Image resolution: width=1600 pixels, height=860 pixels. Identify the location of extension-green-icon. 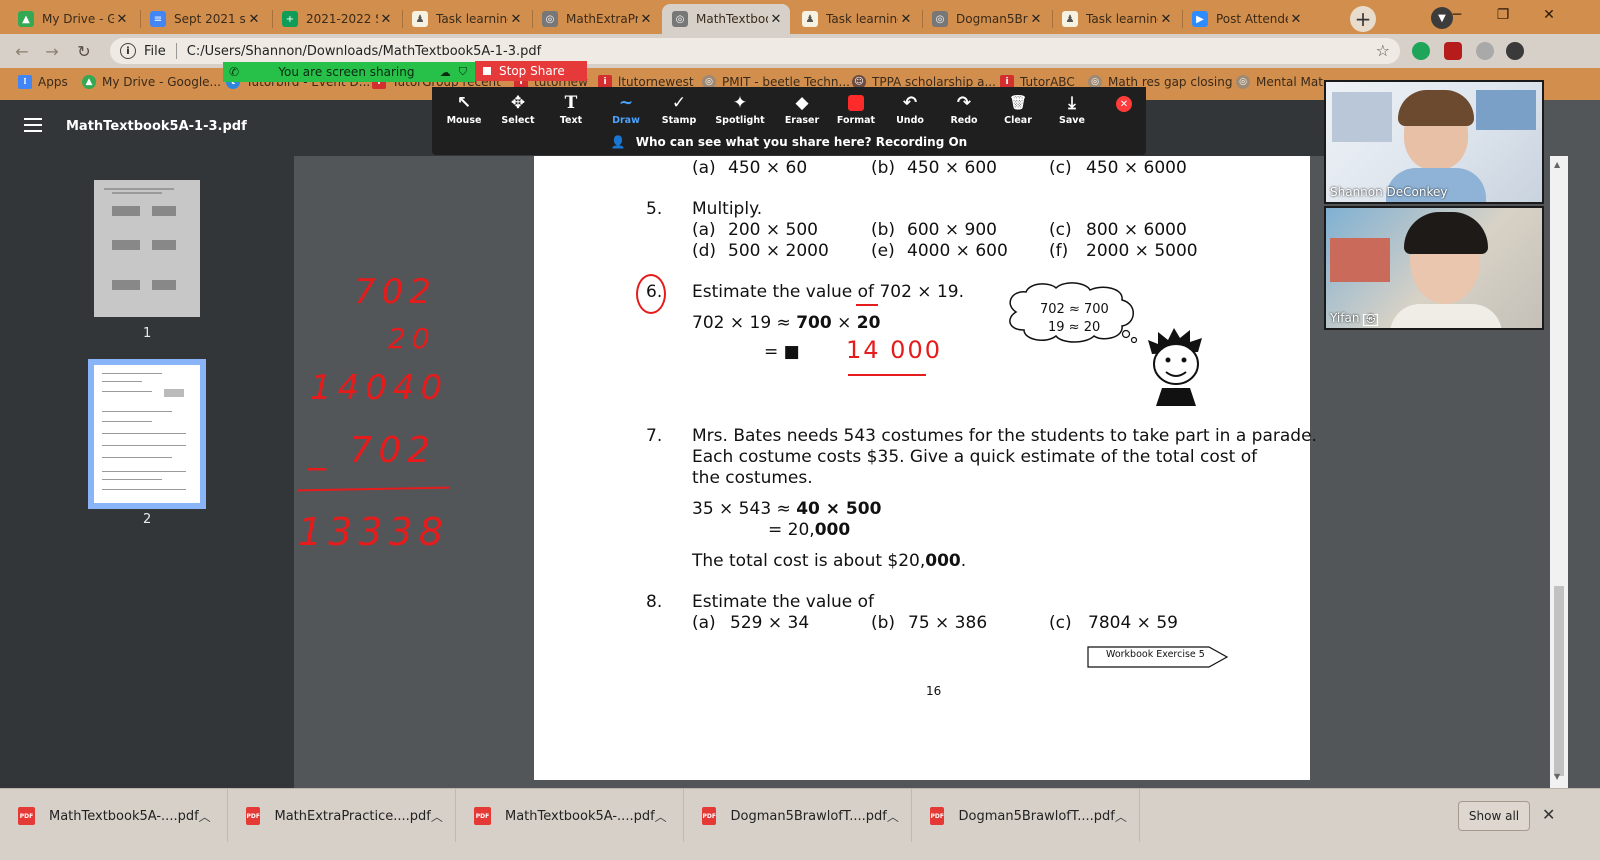
(1421, 51).